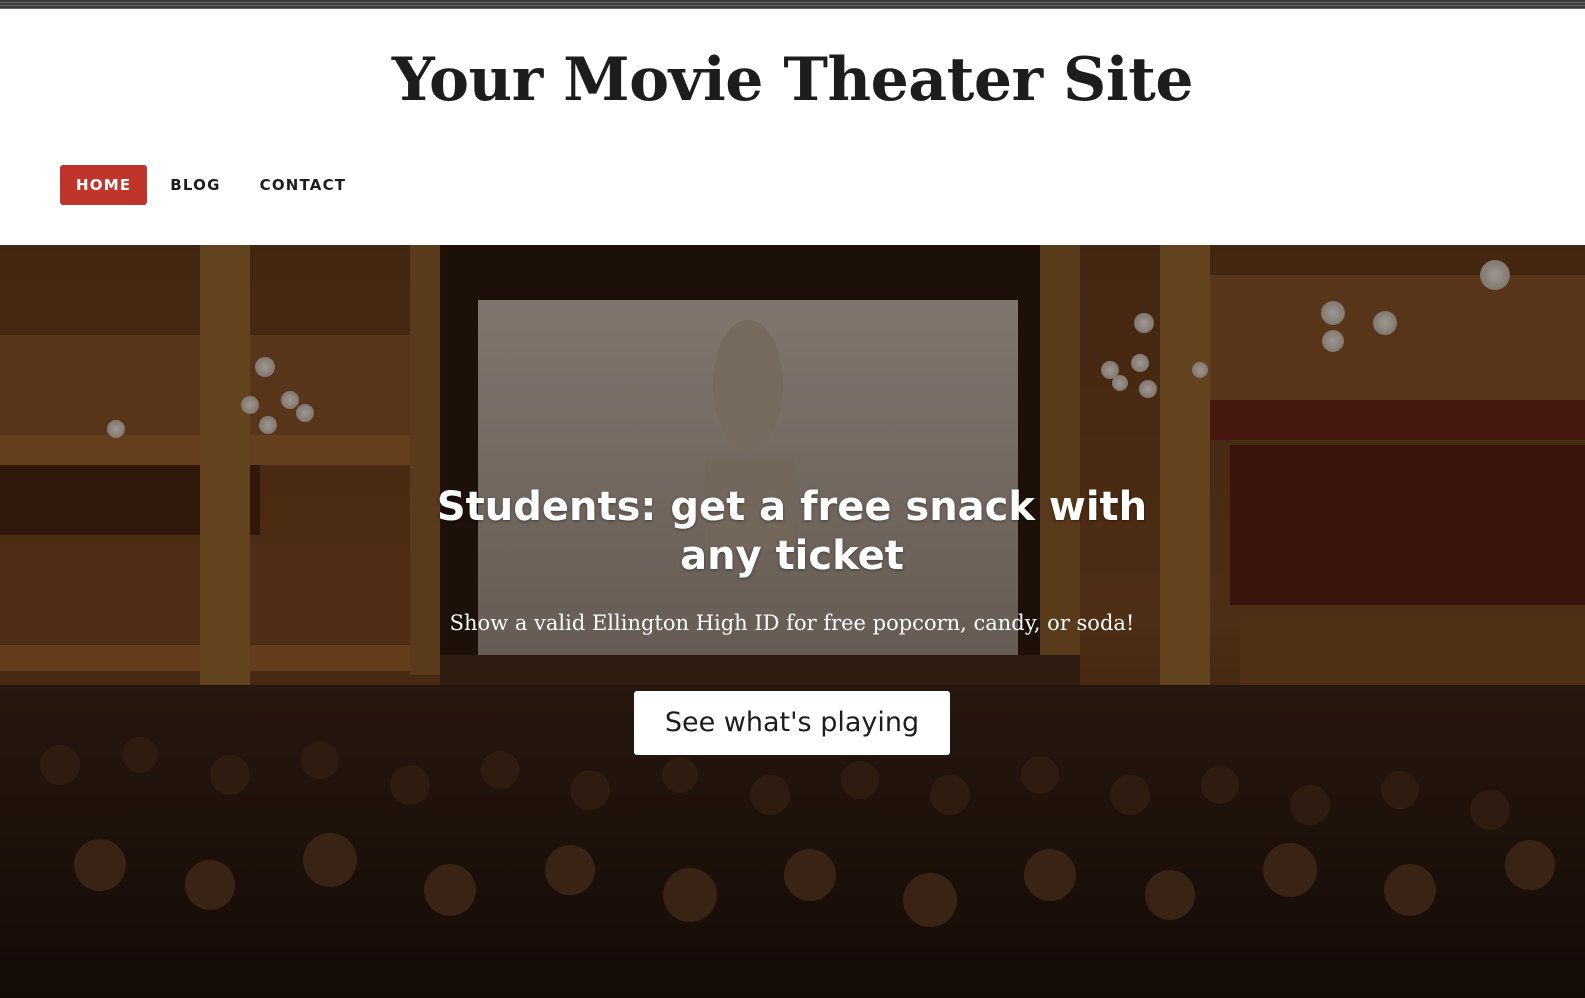 This screenshot has height=998, width=1585. Describe the element at coordinates (792, 723) in the screenshot. I see `see-whats-playing-button: See what's playing` at that location.